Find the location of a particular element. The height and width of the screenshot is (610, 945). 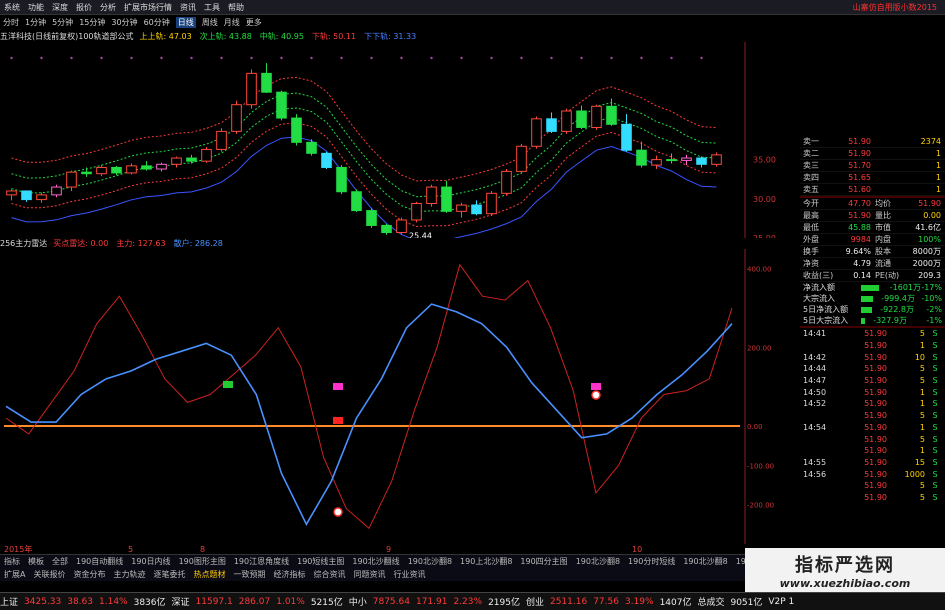

function-tab: 一致预期 is located at coordinates (249, 574).